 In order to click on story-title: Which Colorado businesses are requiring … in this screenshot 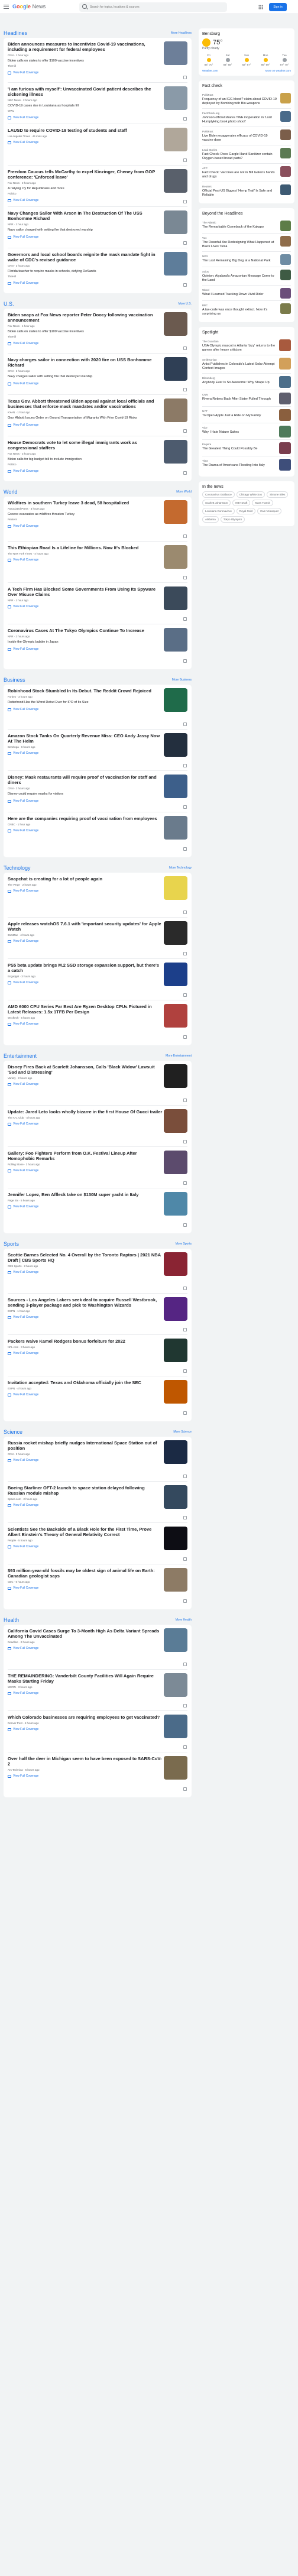, I will do `click(85, 1717)`.